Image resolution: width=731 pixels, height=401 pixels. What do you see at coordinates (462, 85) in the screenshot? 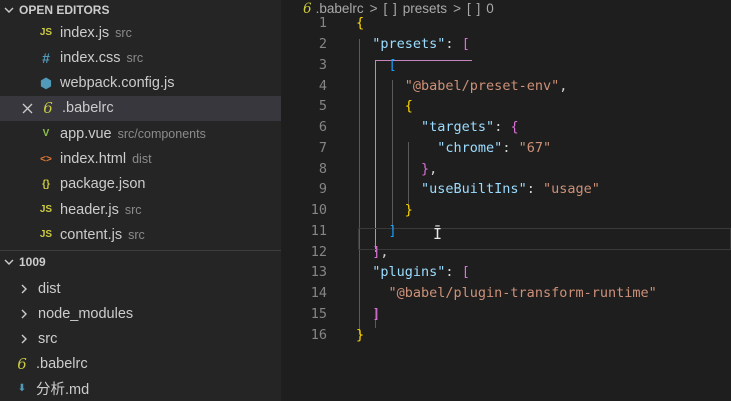
I see `code-text: "@babel/preset-env",` at bounding box center [462, 85].